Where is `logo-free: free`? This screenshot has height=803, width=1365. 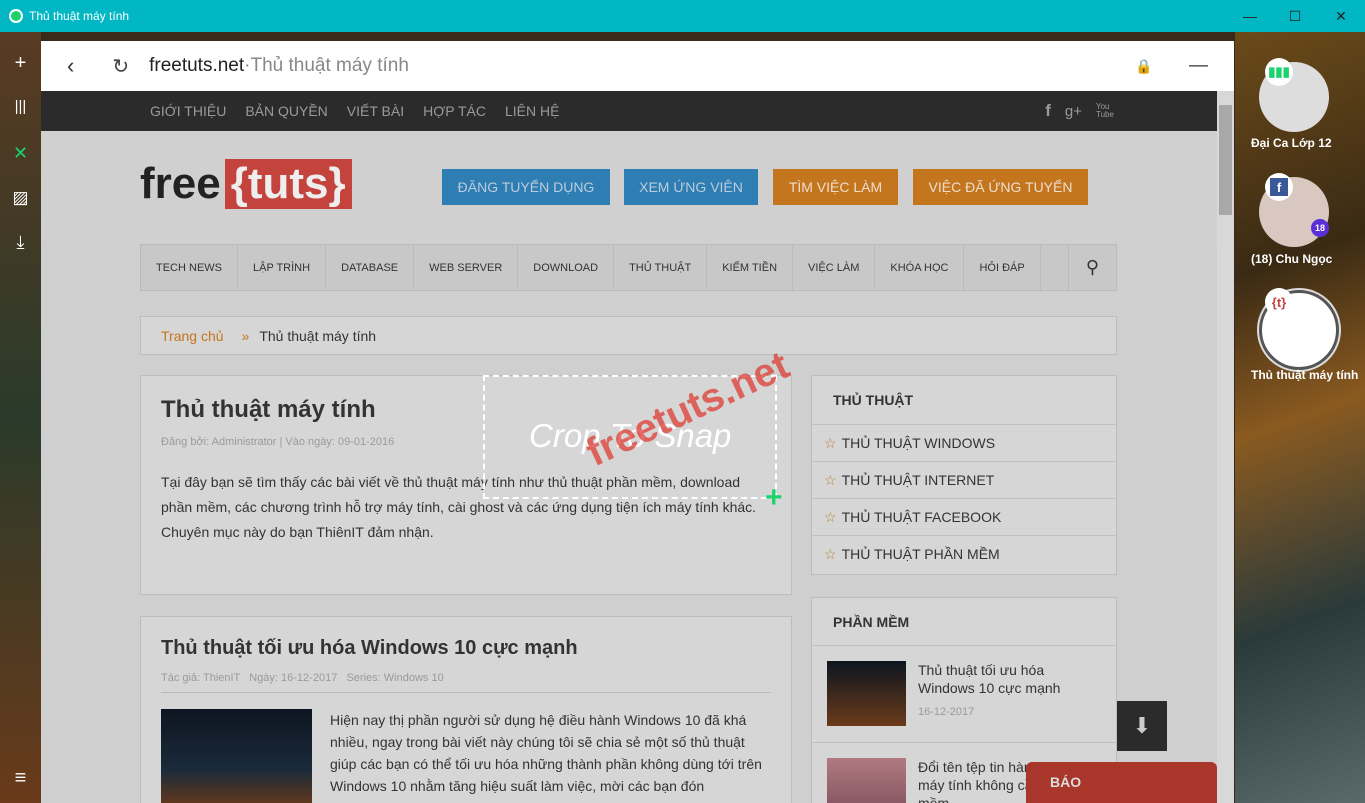
logo-free: free is located at coordinates (180, 183).